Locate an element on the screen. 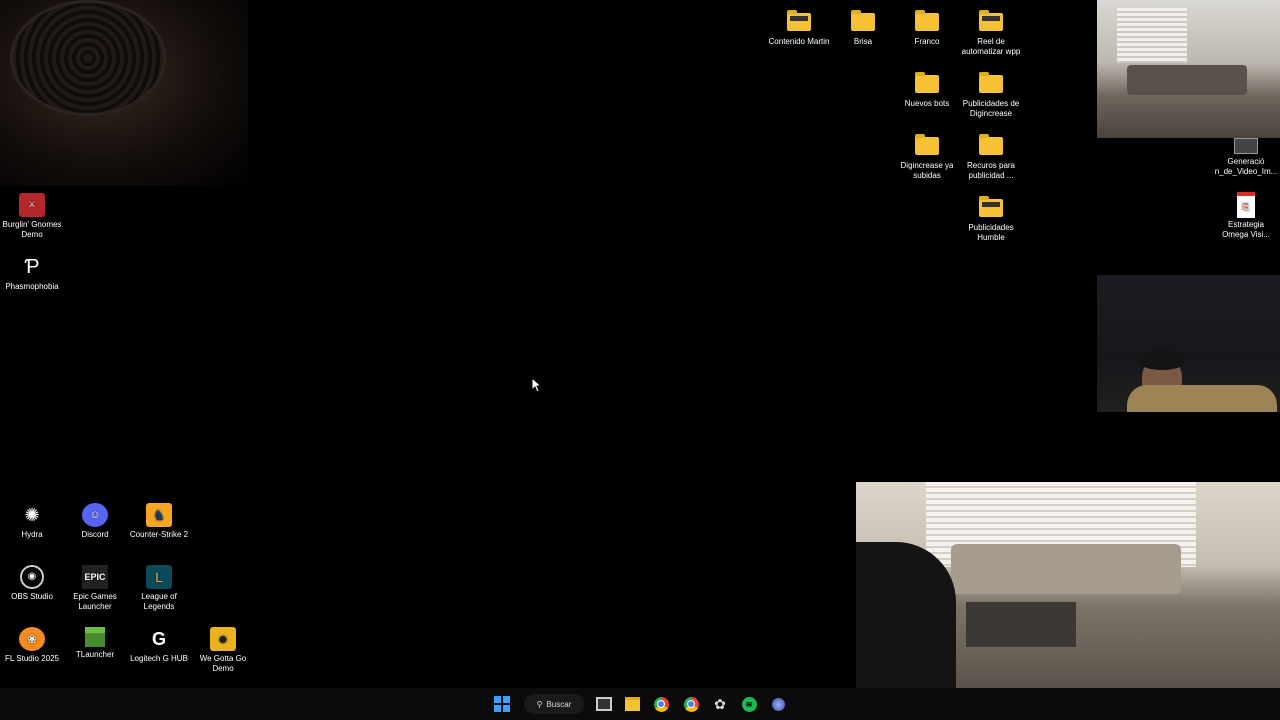 This screenshot has height=720, width=1280. hydra-icon: ✺ is located at coordinates (32, 515).